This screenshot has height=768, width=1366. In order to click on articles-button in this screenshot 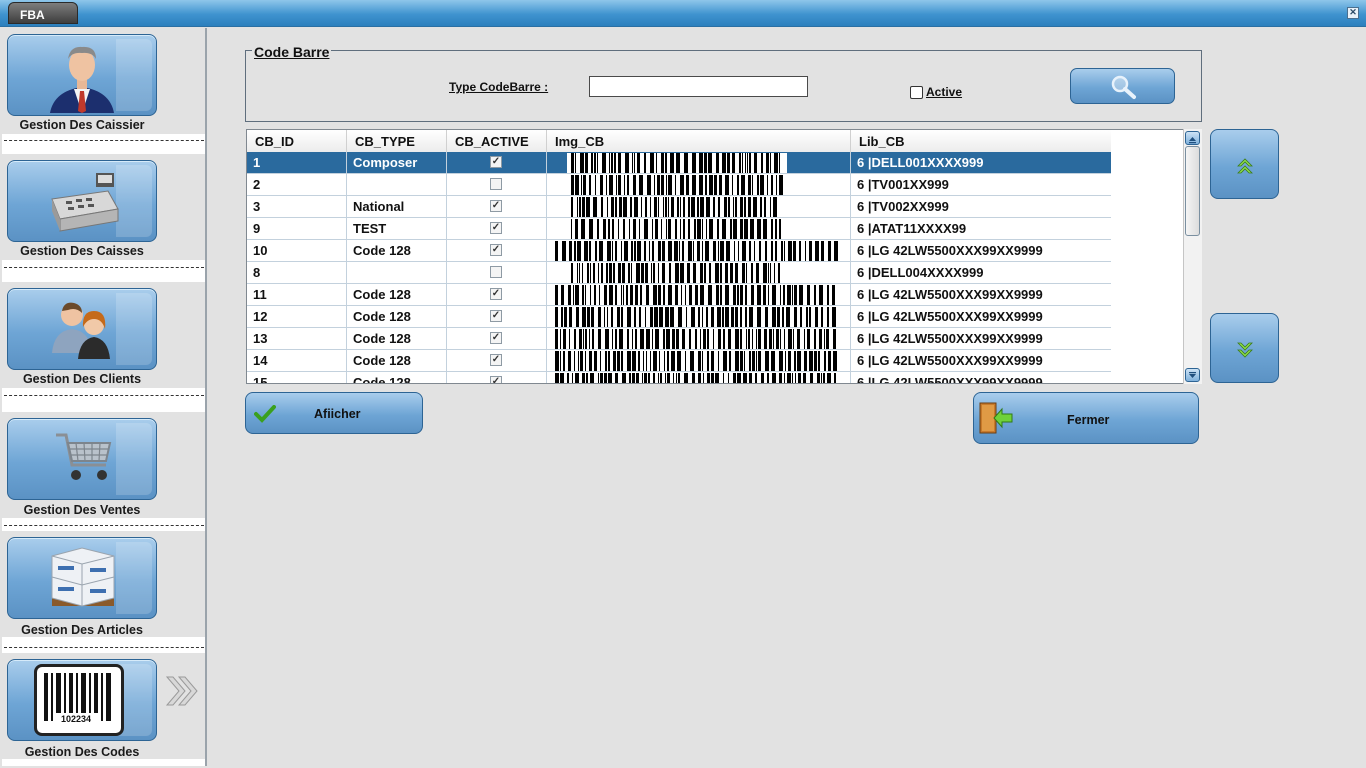, I will do `click(82, 578)`.